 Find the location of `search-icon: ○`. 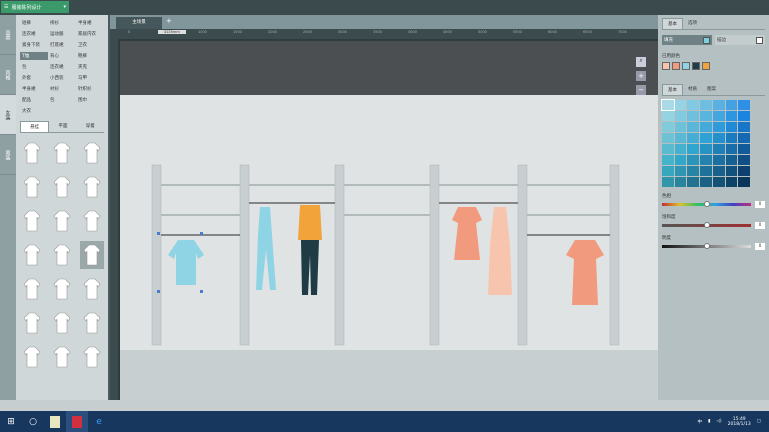

search-icon: ○ is located at coordinates (33, 421).